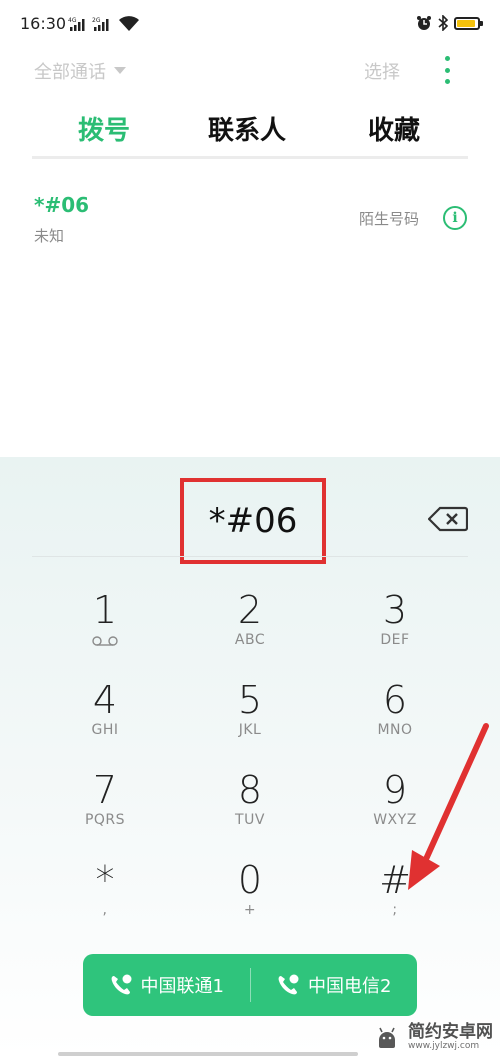  What do you see at coordinates (105, 700) in the screenshot?
I see `key-digit: 4` at bounding box center [105, 700].